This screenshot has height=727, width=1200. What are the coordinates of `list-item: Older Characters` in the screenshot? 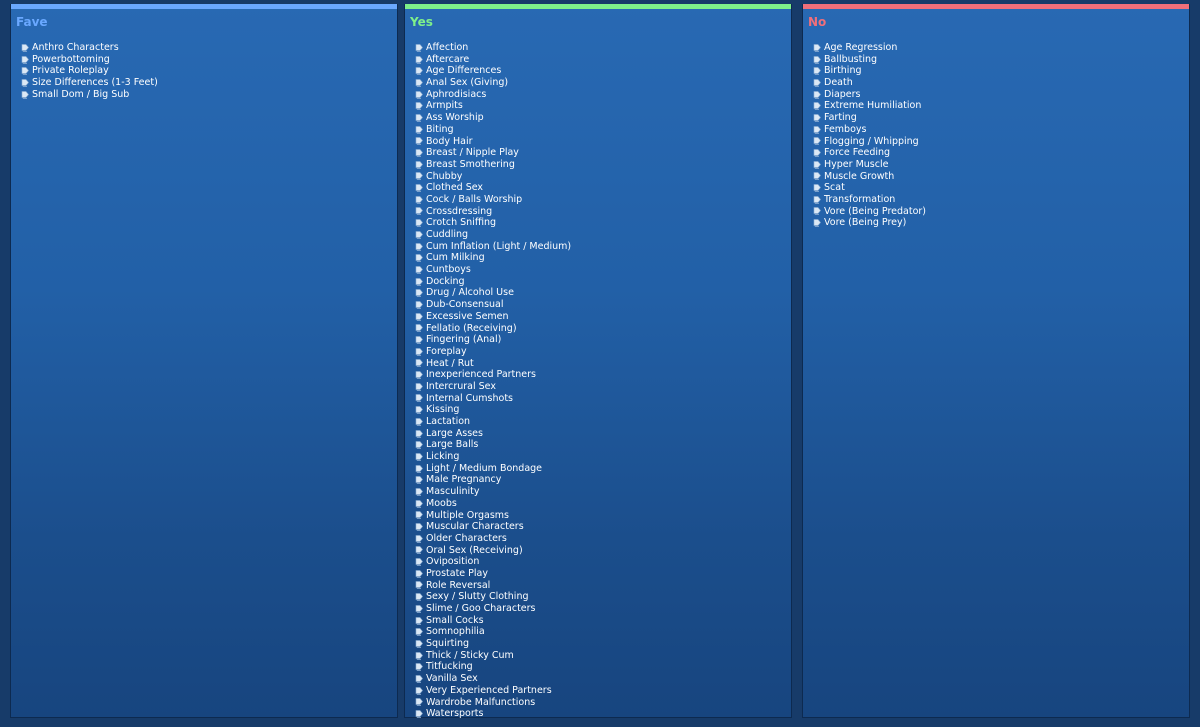 It's located at (603, 539).